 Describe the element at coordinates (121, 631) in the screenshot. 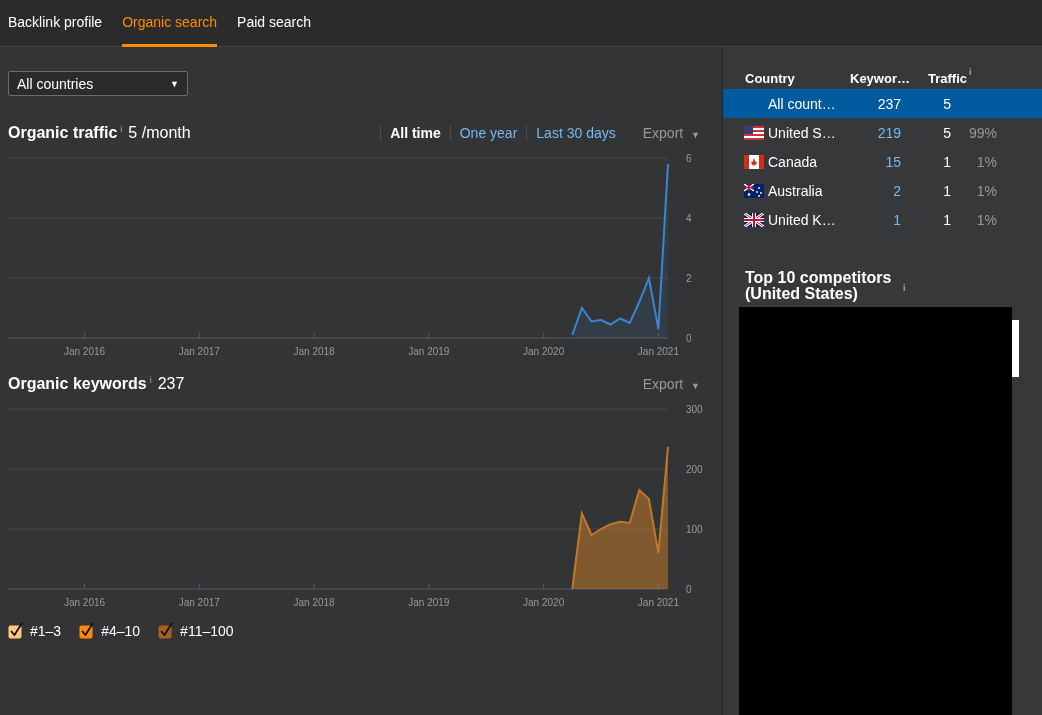

I see `legend-label: #4–10` at that location.